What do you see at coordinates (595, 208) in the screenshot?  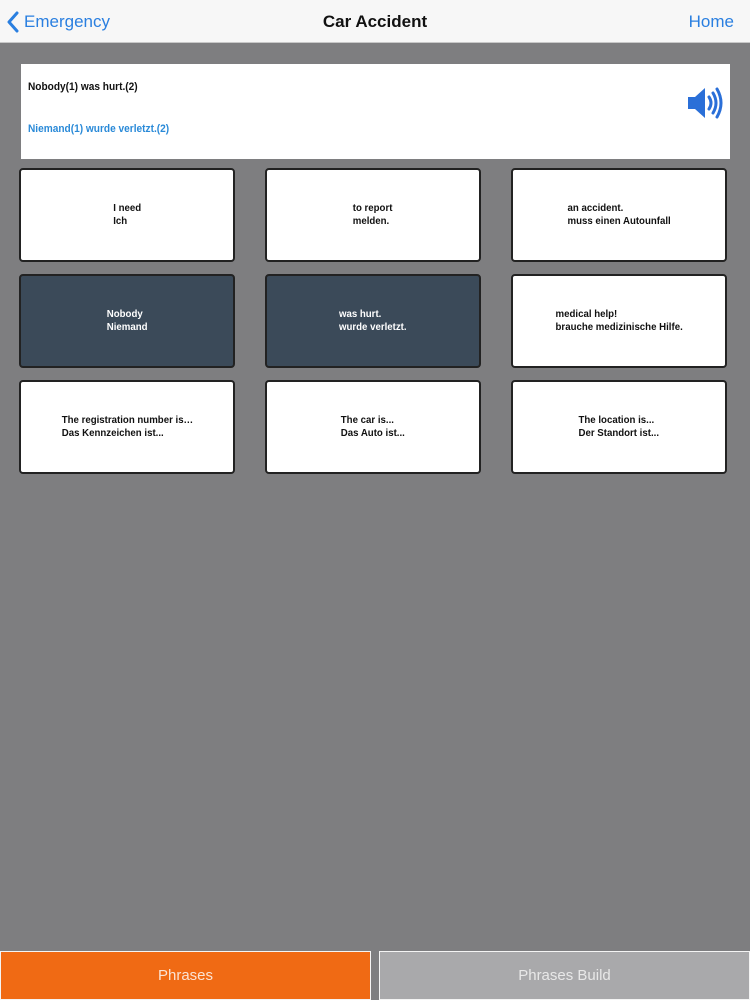 I see `phrase-english: an accident.` at bounding box center [595, 208].